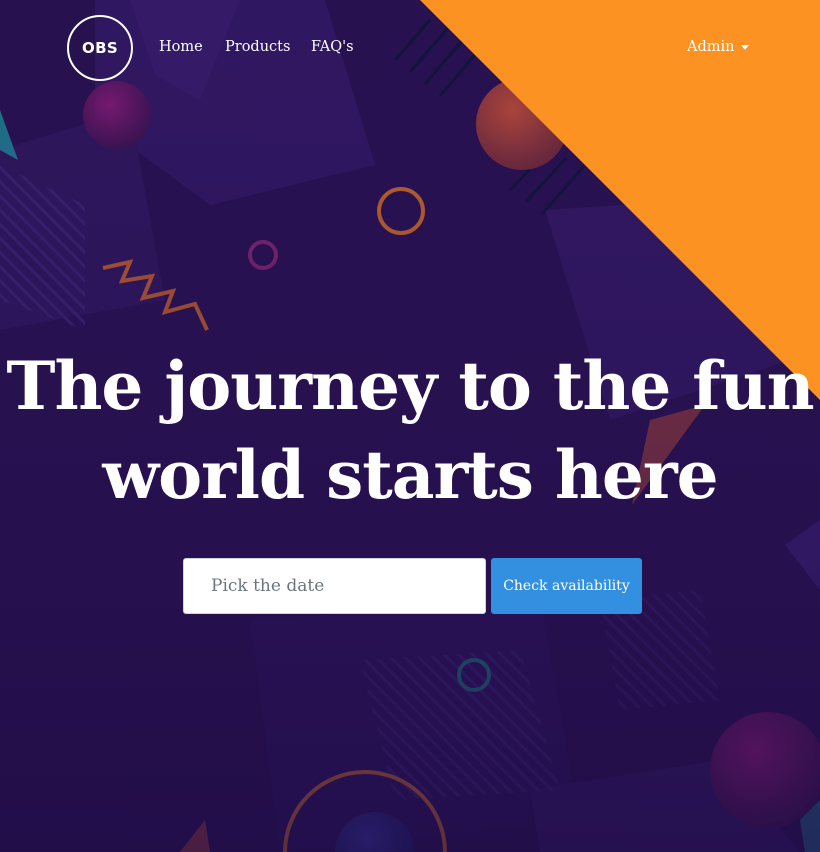 The height and width of the screenshot is (852, 820). I want to click on logo: OBS, so click(100, 48).